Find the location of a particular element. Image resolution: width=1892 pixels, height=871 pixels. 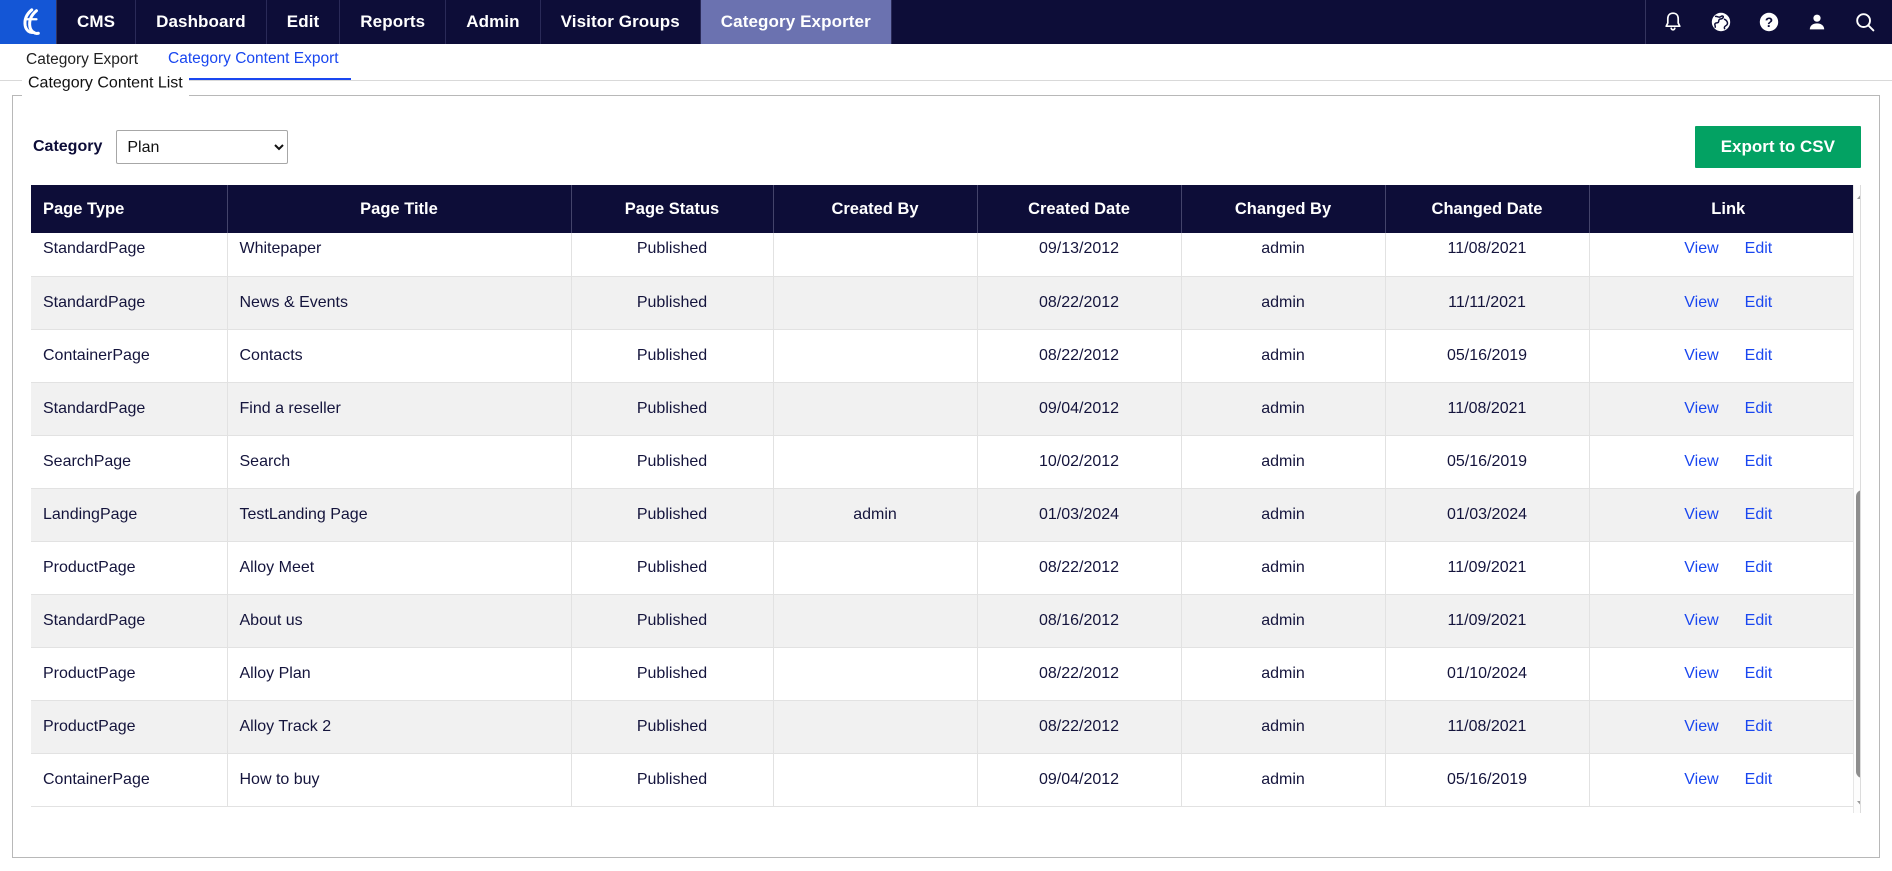

nav-item-cms: CMS is located at coordinates (95, 22).